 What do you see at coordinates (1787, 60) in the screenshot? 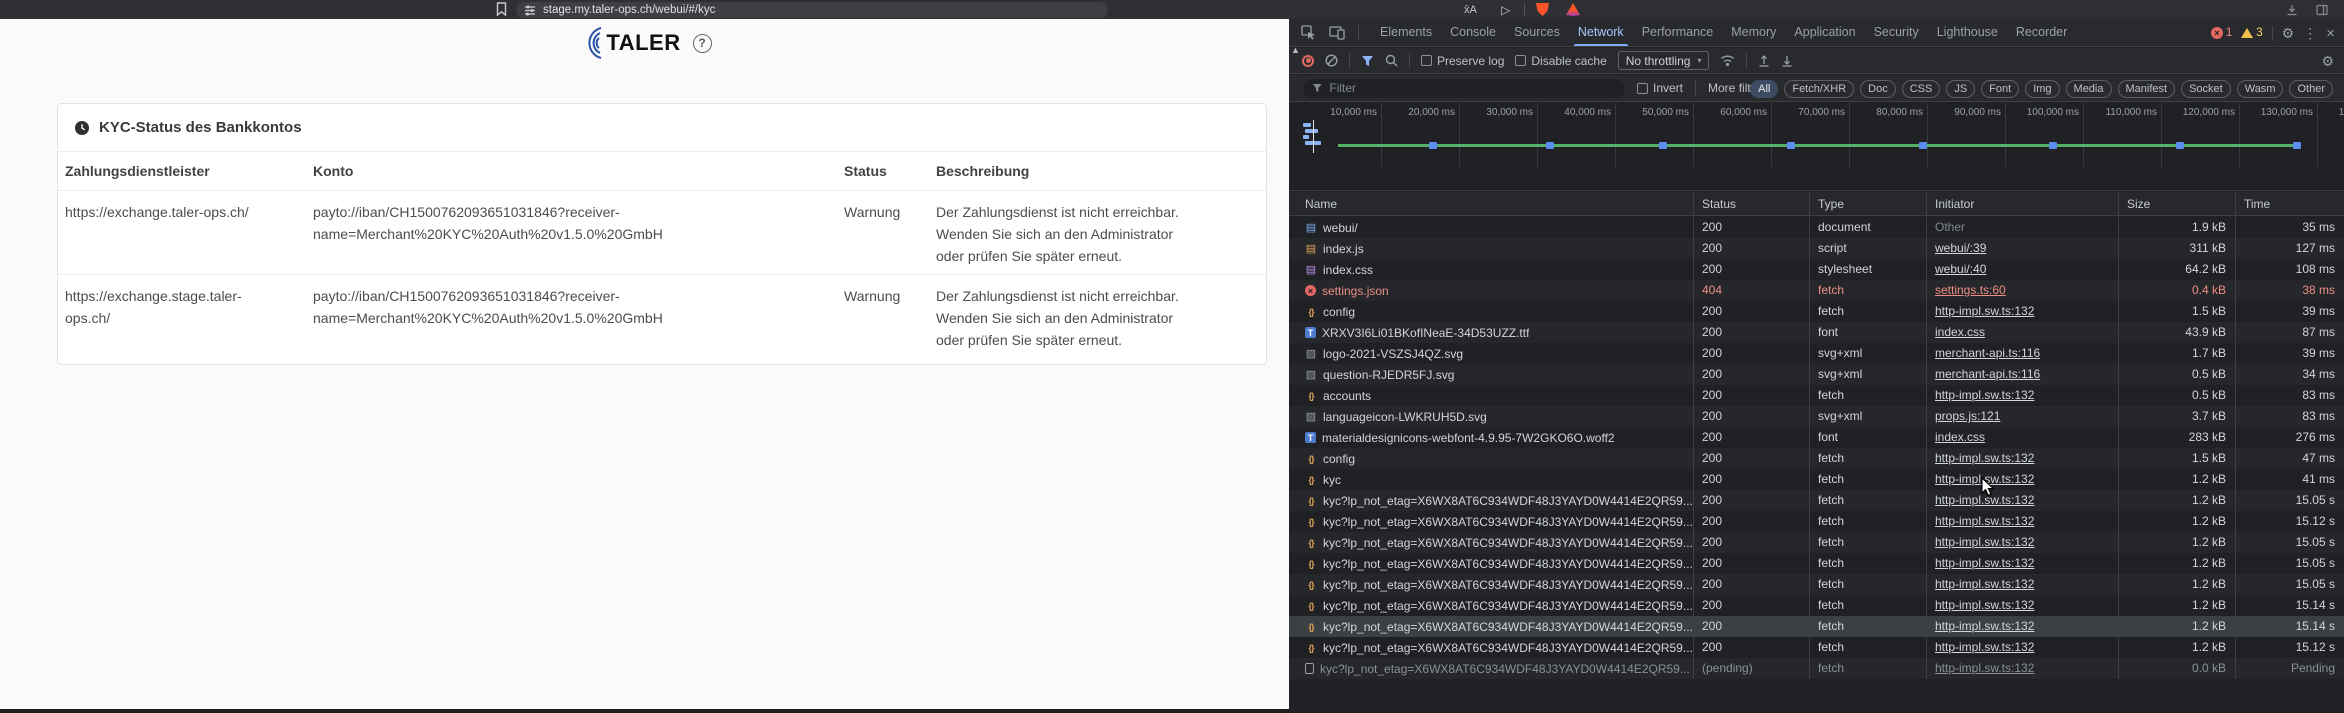
I see `export-har-icon` at bounding box center [1787, 60].